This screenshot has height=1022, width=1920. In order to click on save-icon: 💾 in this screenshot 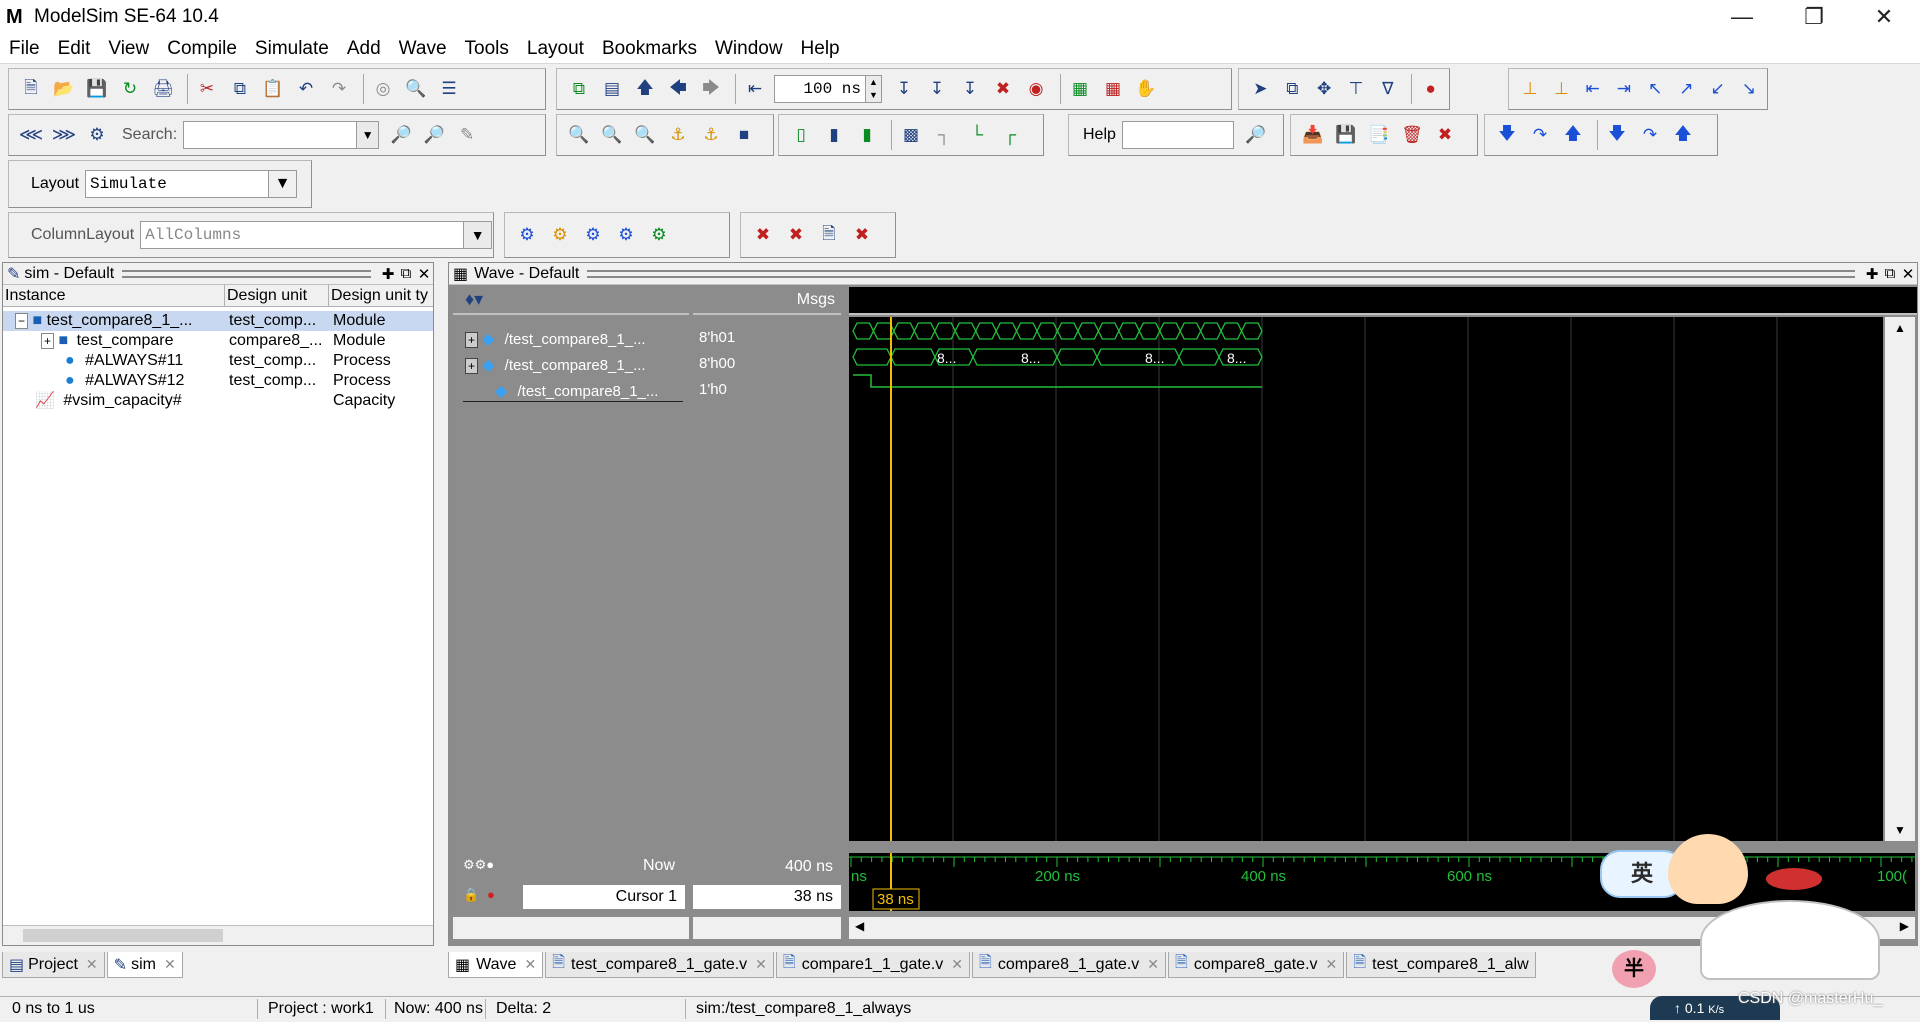, I will do `click(97, 89)`.